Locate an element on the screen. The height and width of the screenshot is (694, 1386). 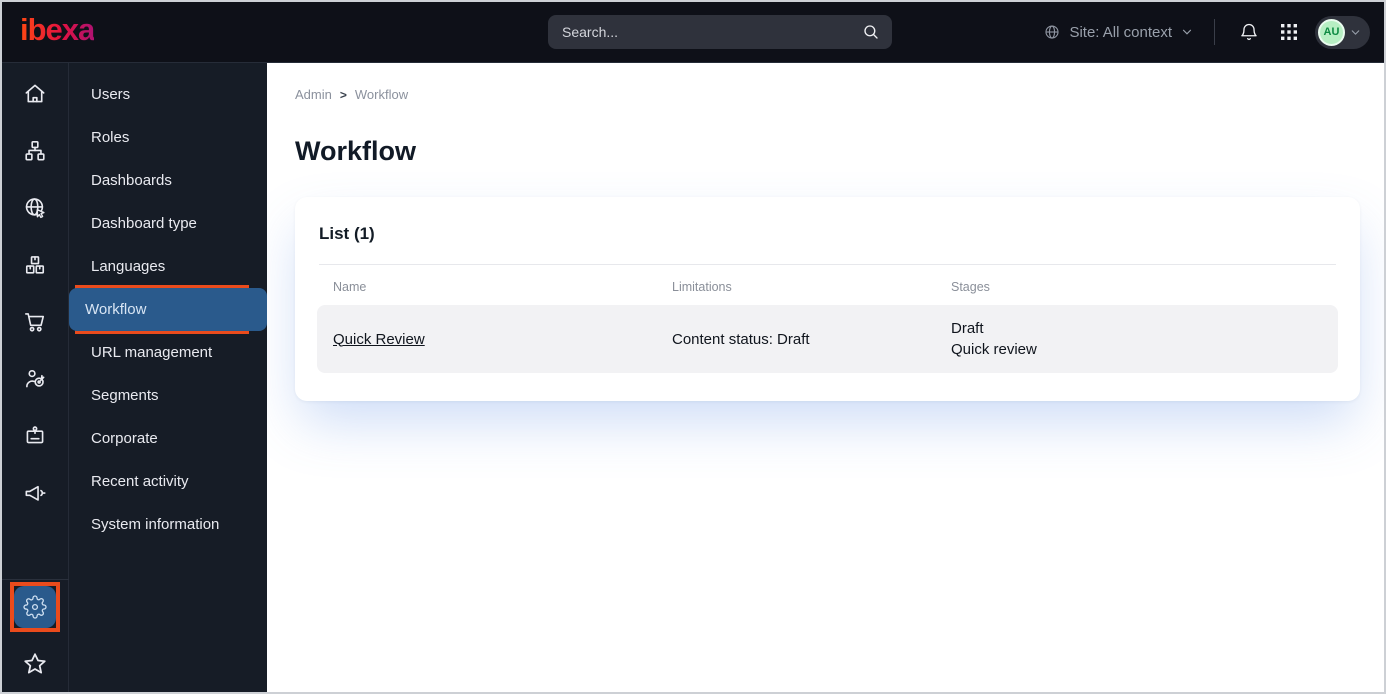
annotation-highlight-box is located at coordinates (35, 607).